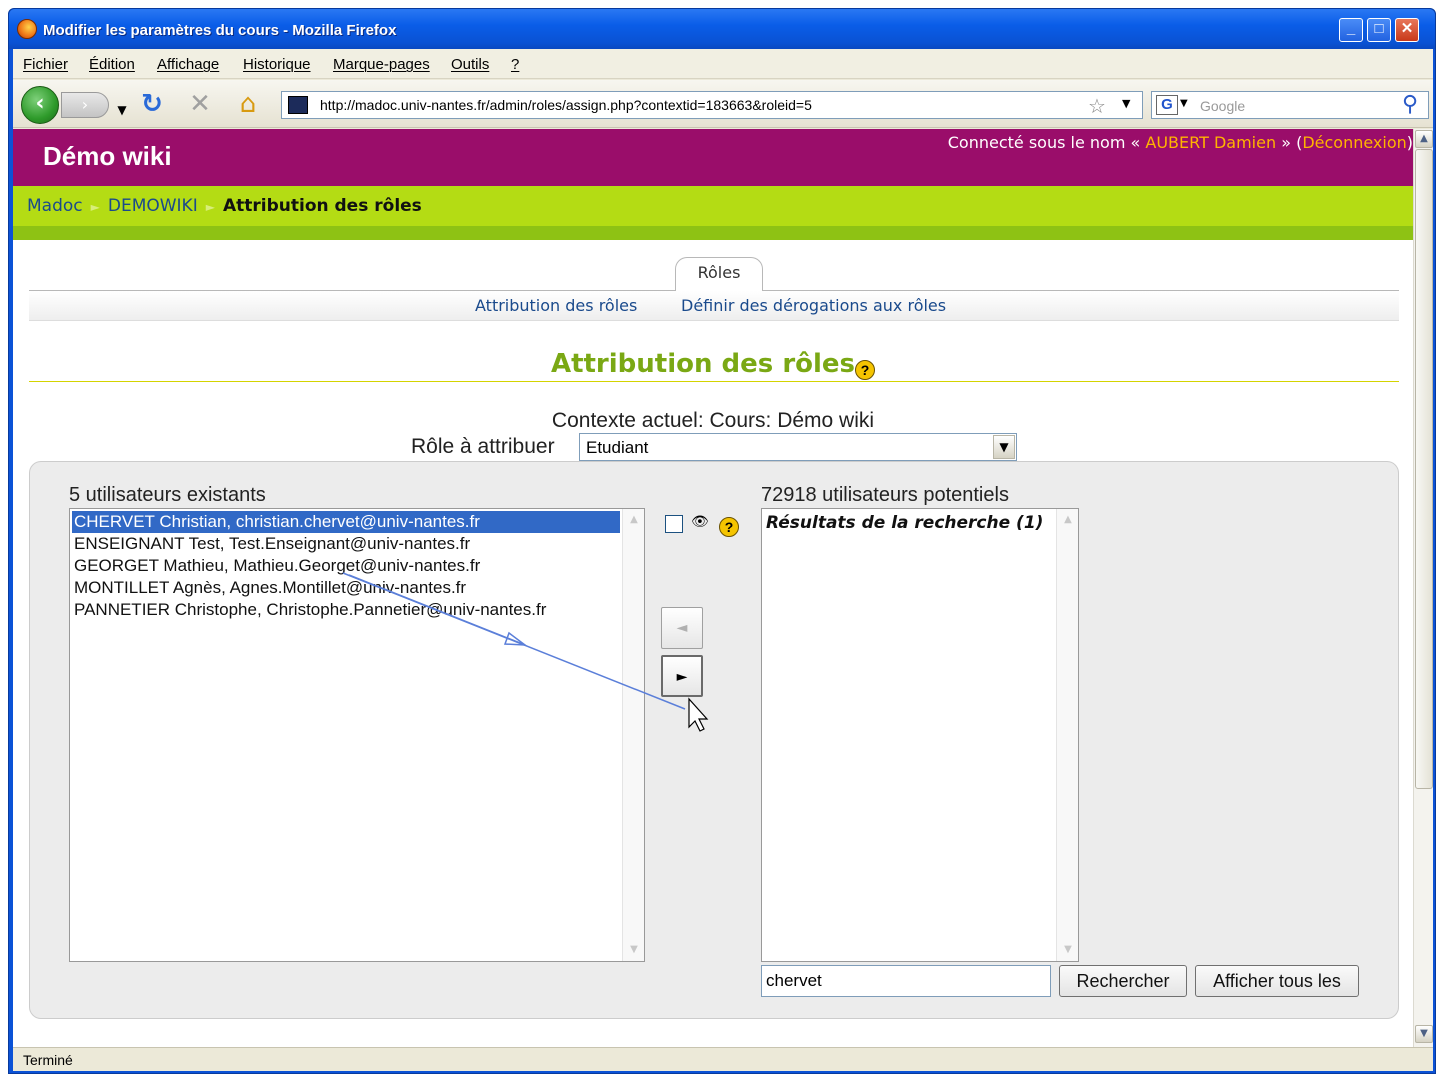 This screenshot has width=1448, height=1077. I want to click on close-button: ✕, so click(1407, 30).